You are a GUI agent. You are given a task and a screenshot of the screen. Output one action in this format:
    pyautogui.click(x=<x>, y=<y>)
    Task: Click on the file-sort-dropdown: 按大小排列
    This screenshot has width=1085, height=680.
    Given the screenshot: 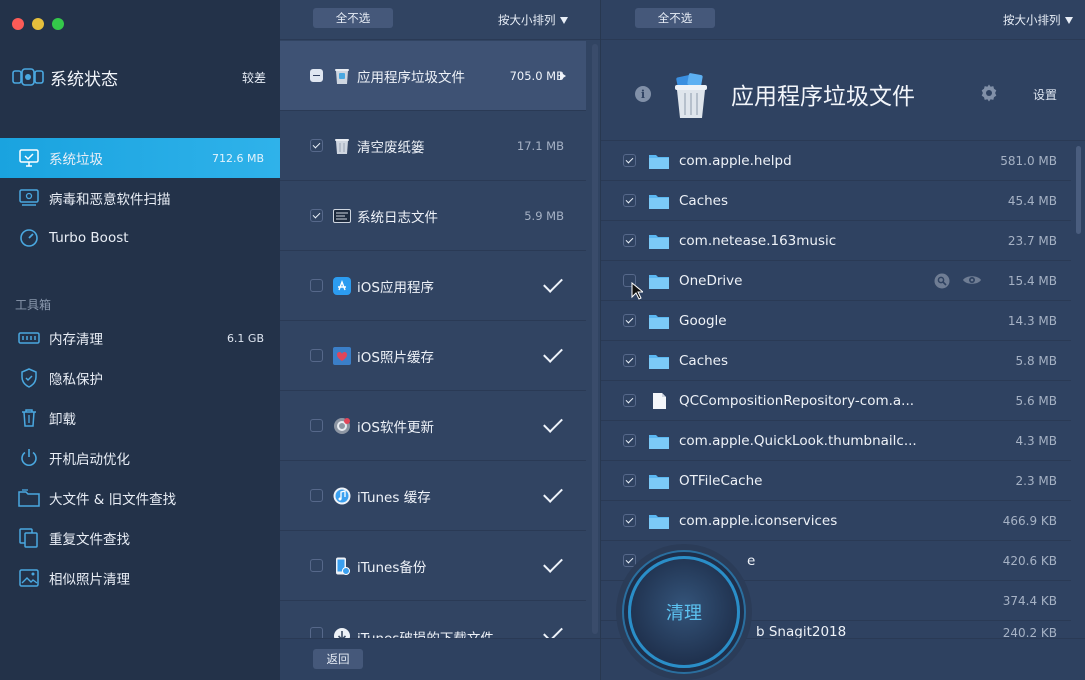 What is the action you would take?
    pyautogui.click(x=1038, y=20)
    